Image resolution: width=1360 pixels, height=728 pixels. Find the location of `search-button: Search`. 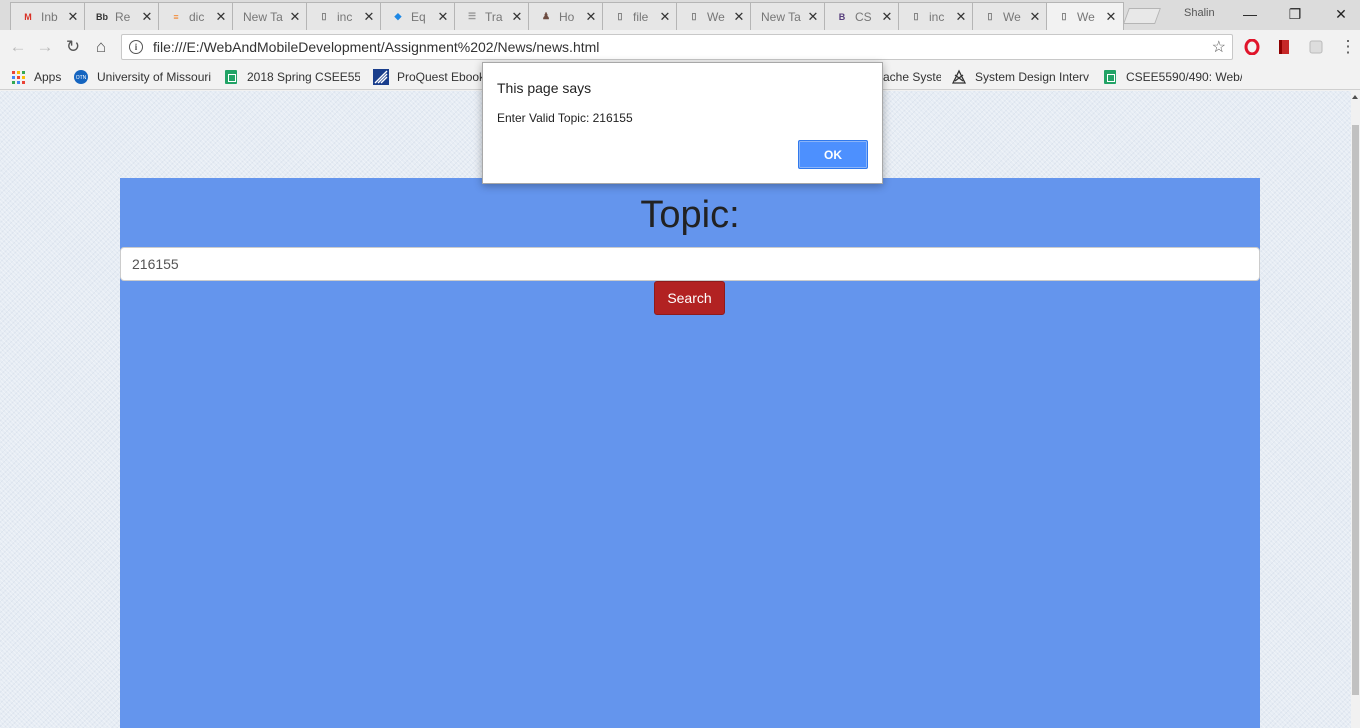

search-button: Search is located at coordinates (689, 298).